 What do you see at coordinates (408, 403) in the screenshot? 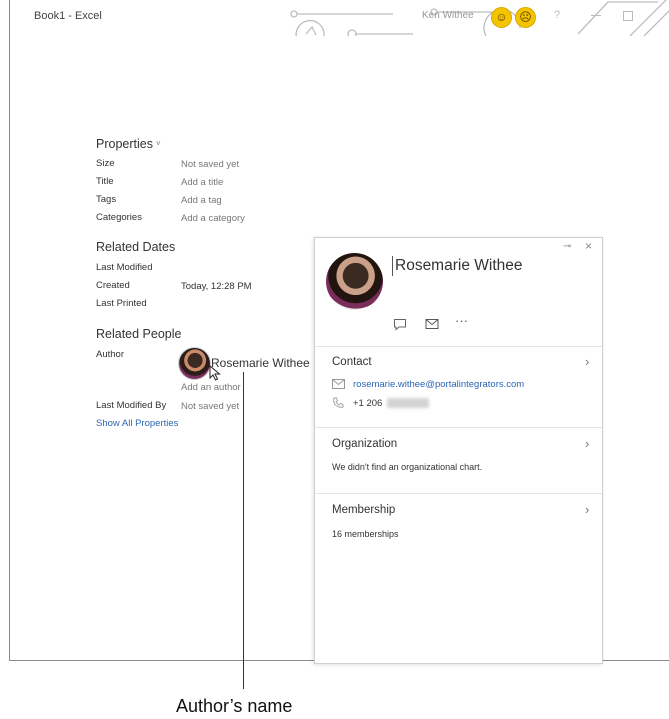
I see `phone-redaction` at bounding box center [408, 403].